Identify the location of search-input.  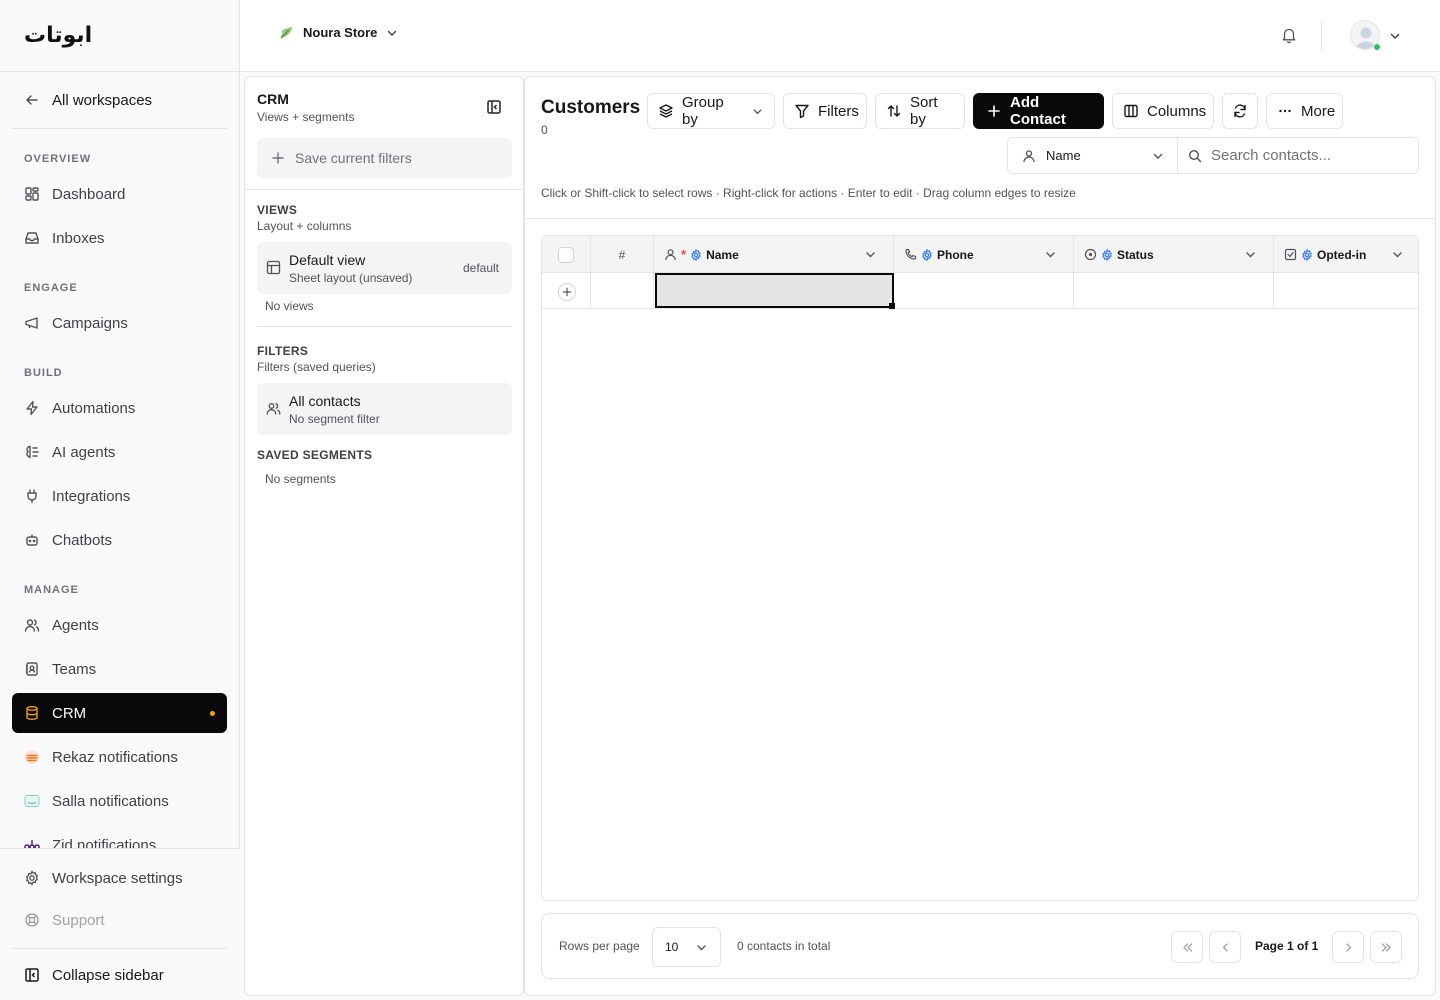
(1311, 155).